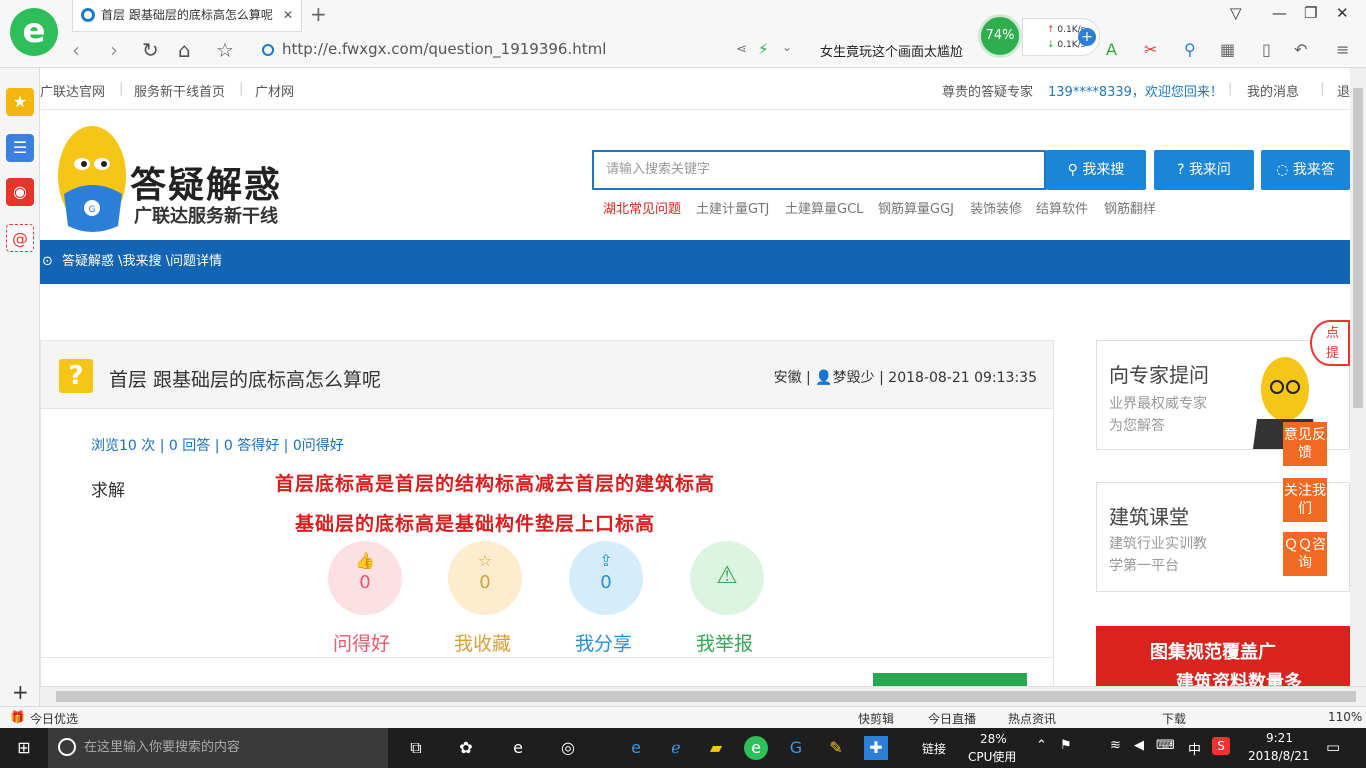 This screenshot has width=1366, height=768. What do you see at coordinates (763, 49) in the screenshot?
I see `speed-icon: ⚡` at bounding box center [763, 49].